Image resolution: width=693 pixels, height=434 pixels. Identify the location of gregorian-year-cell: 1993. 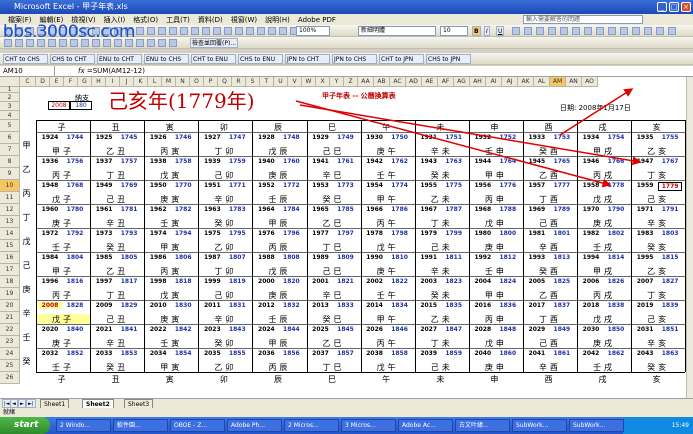
(537, 257).